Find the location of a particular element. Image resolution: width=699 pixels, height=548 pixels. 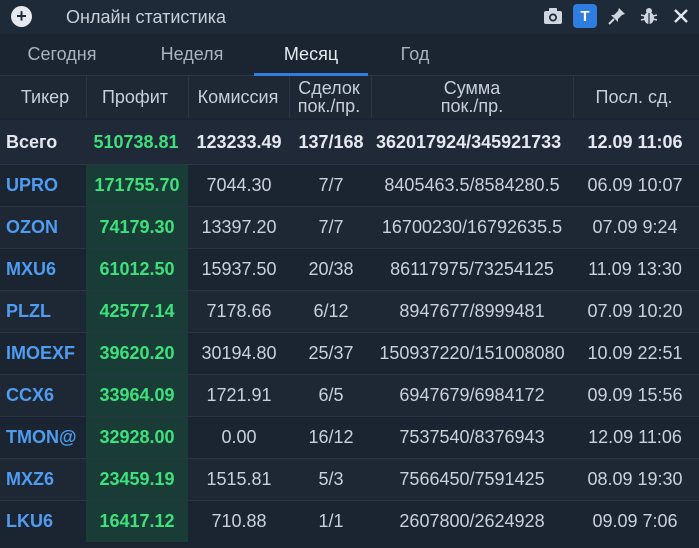

profit-cell: 32928.00 is located at coordinates (137, 437).